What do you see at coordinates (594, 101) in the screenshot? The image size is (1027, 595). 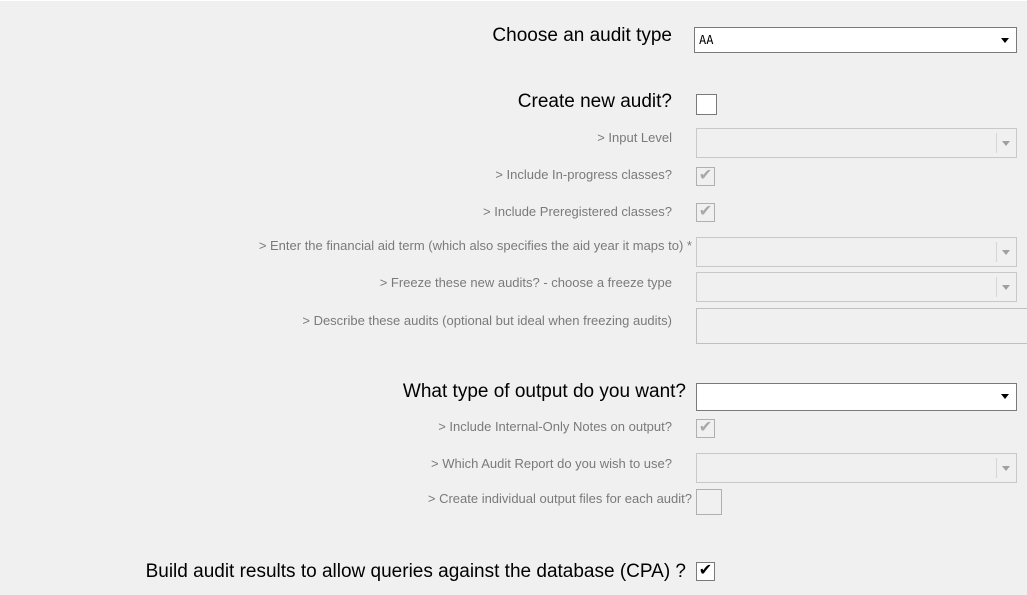 I see `create-new-audit-label: Create new audit?` at bounding box center [594, 101].